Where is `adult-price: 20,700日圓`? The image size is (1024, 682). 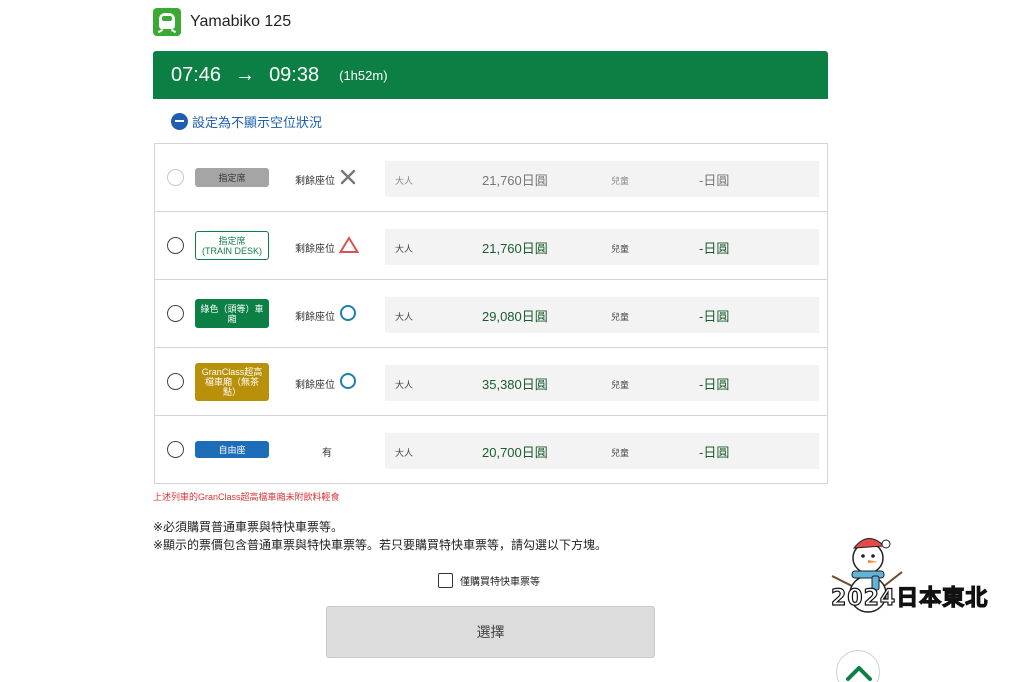 adult-price: 20,700日圓 is located at coordinates (515, 452).